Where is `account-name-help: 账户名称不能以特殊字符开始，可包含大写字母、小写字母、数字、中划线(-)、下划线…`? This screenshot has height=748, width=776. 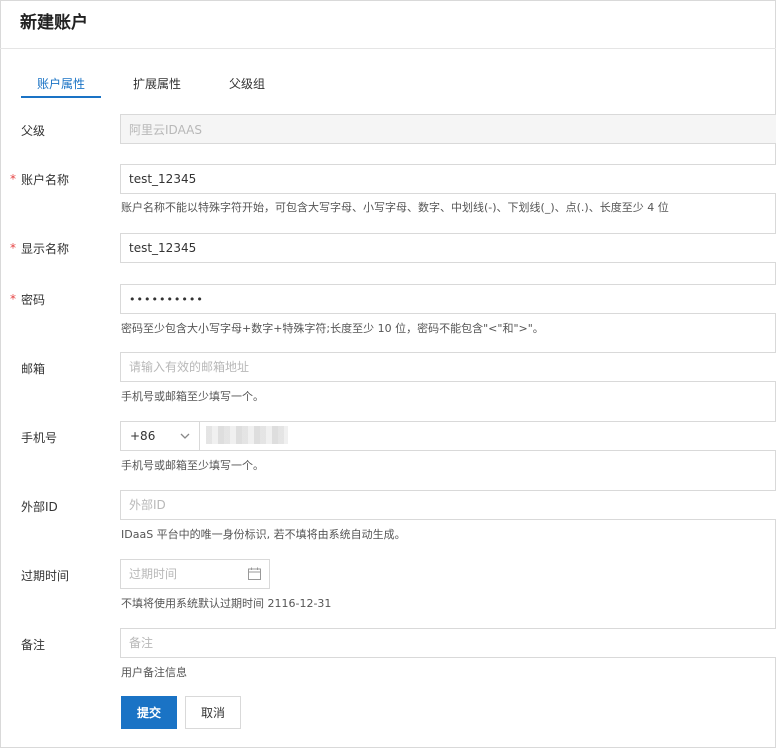 account-name-help: 账户名称不能以特殊字符开始，可包含大写字母、小写字母、数字、中划线(-)、下划线… is located at coordinates (395, 207).